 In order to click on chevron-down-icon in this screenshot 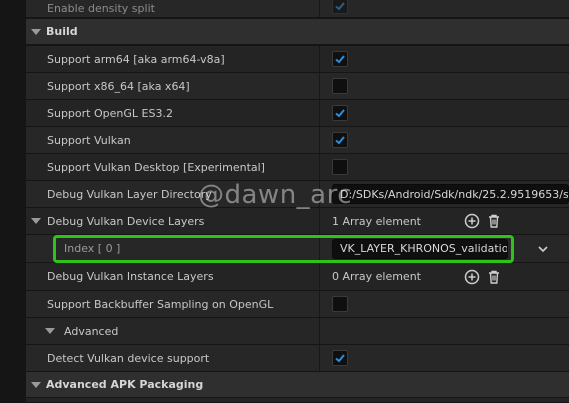, I will do `click(543, 248)`.